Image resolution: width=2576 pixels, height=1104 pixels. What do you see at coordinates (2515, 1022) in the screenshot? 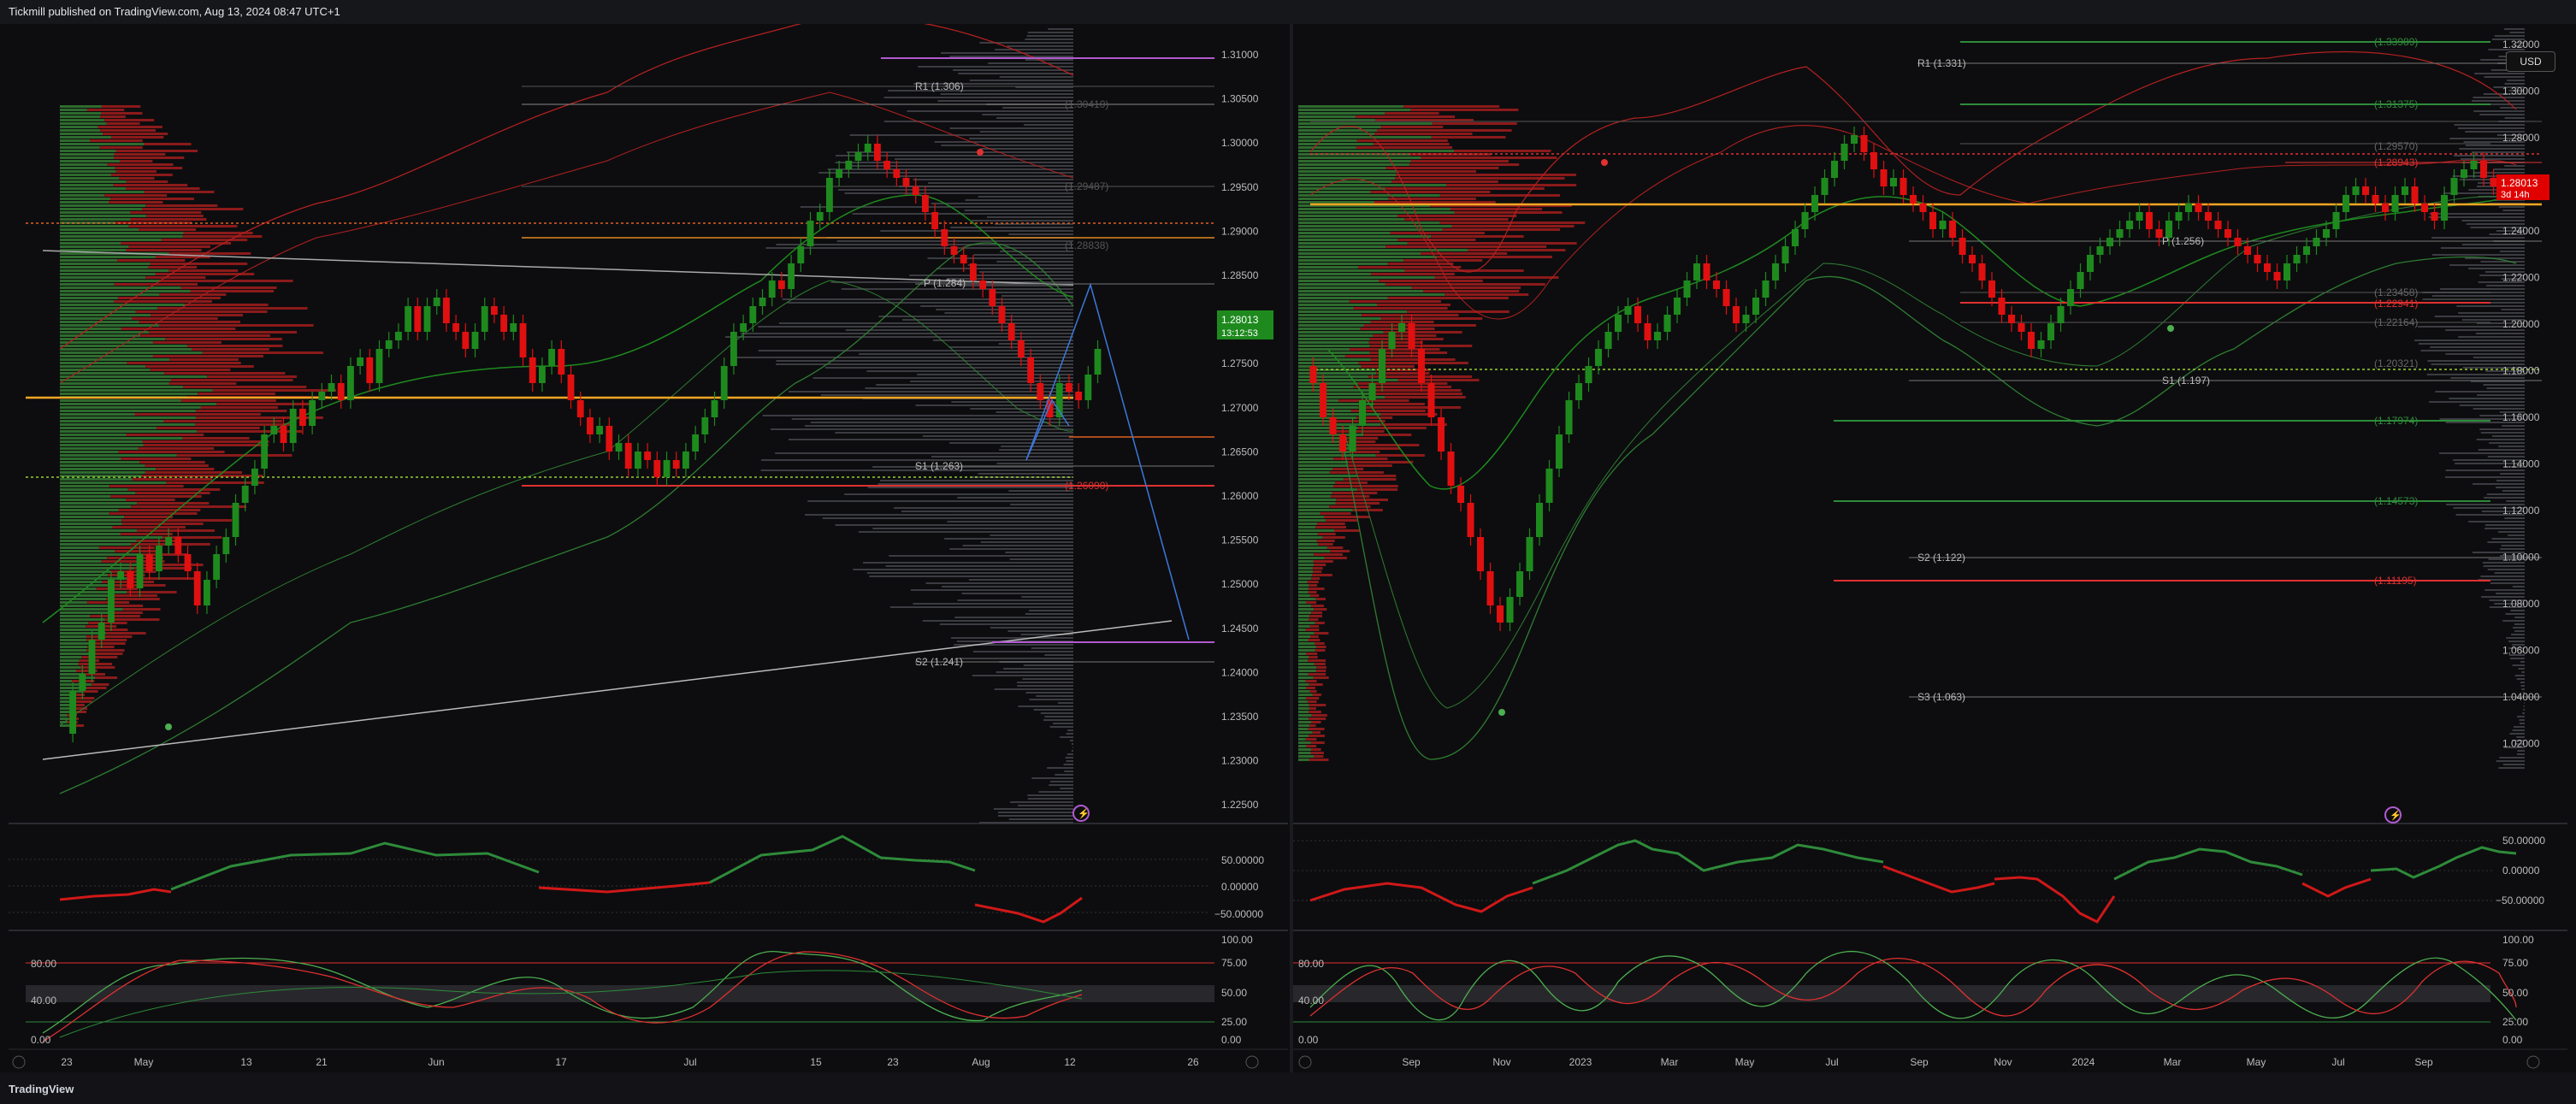
I see `svg-text: 25.00` at bounding box center [2515, 1022].